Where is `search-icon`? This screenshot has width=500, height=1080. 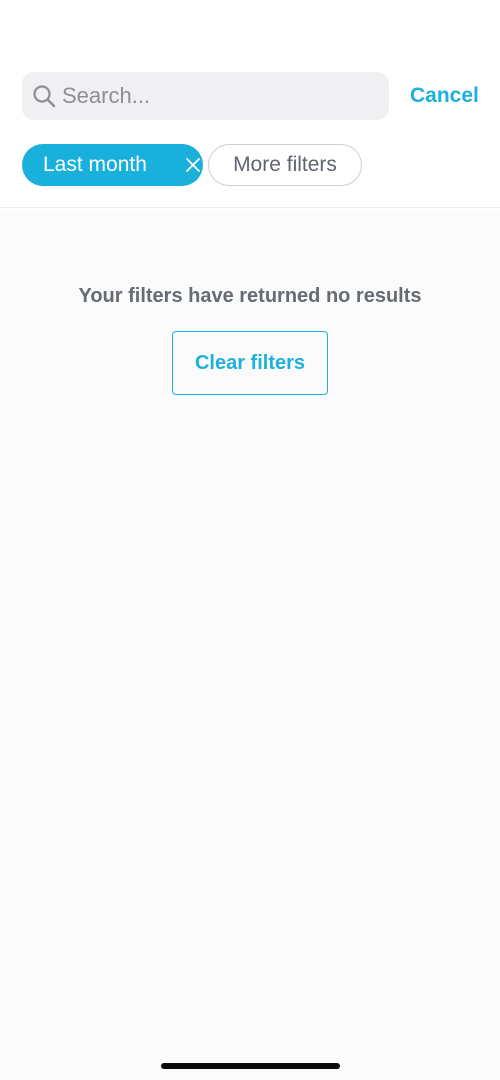 search-icon is located at coordinates (44, 96).